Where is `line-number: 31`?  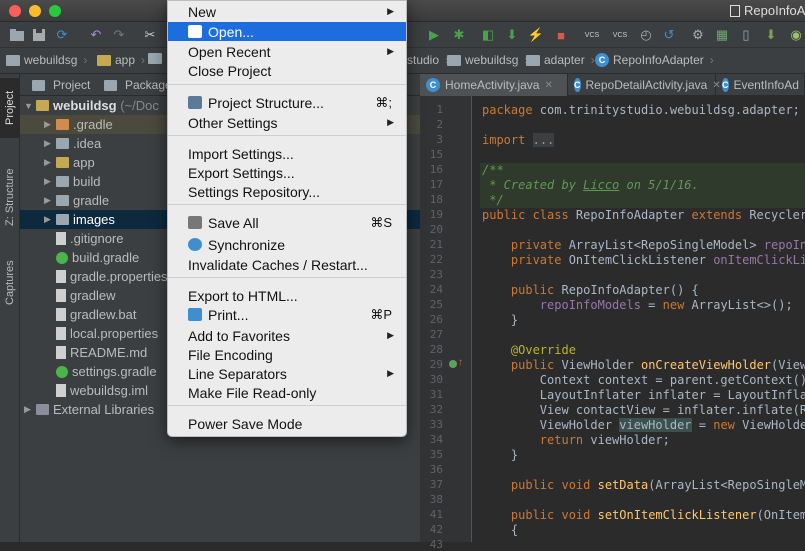
line-number: 31 is located at coordinates (436, 394).